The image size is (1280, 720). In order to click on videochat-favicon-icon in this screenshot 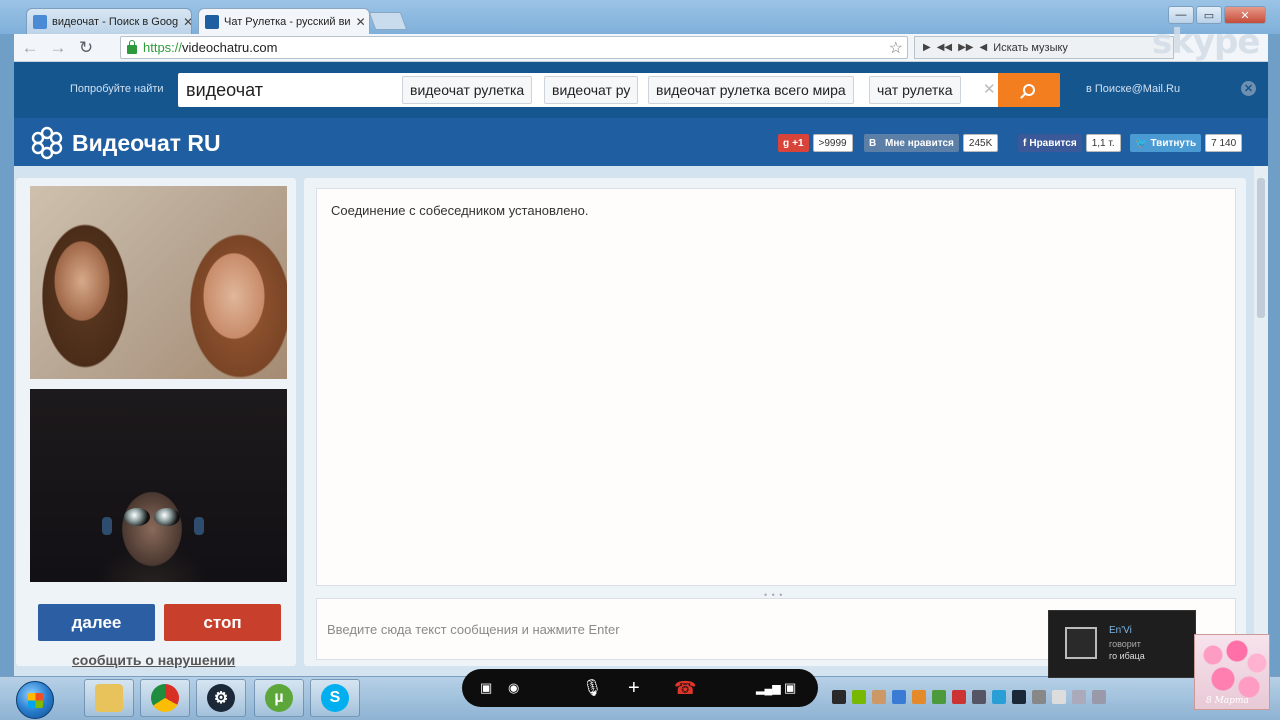, I will do `click(212, 21)`.